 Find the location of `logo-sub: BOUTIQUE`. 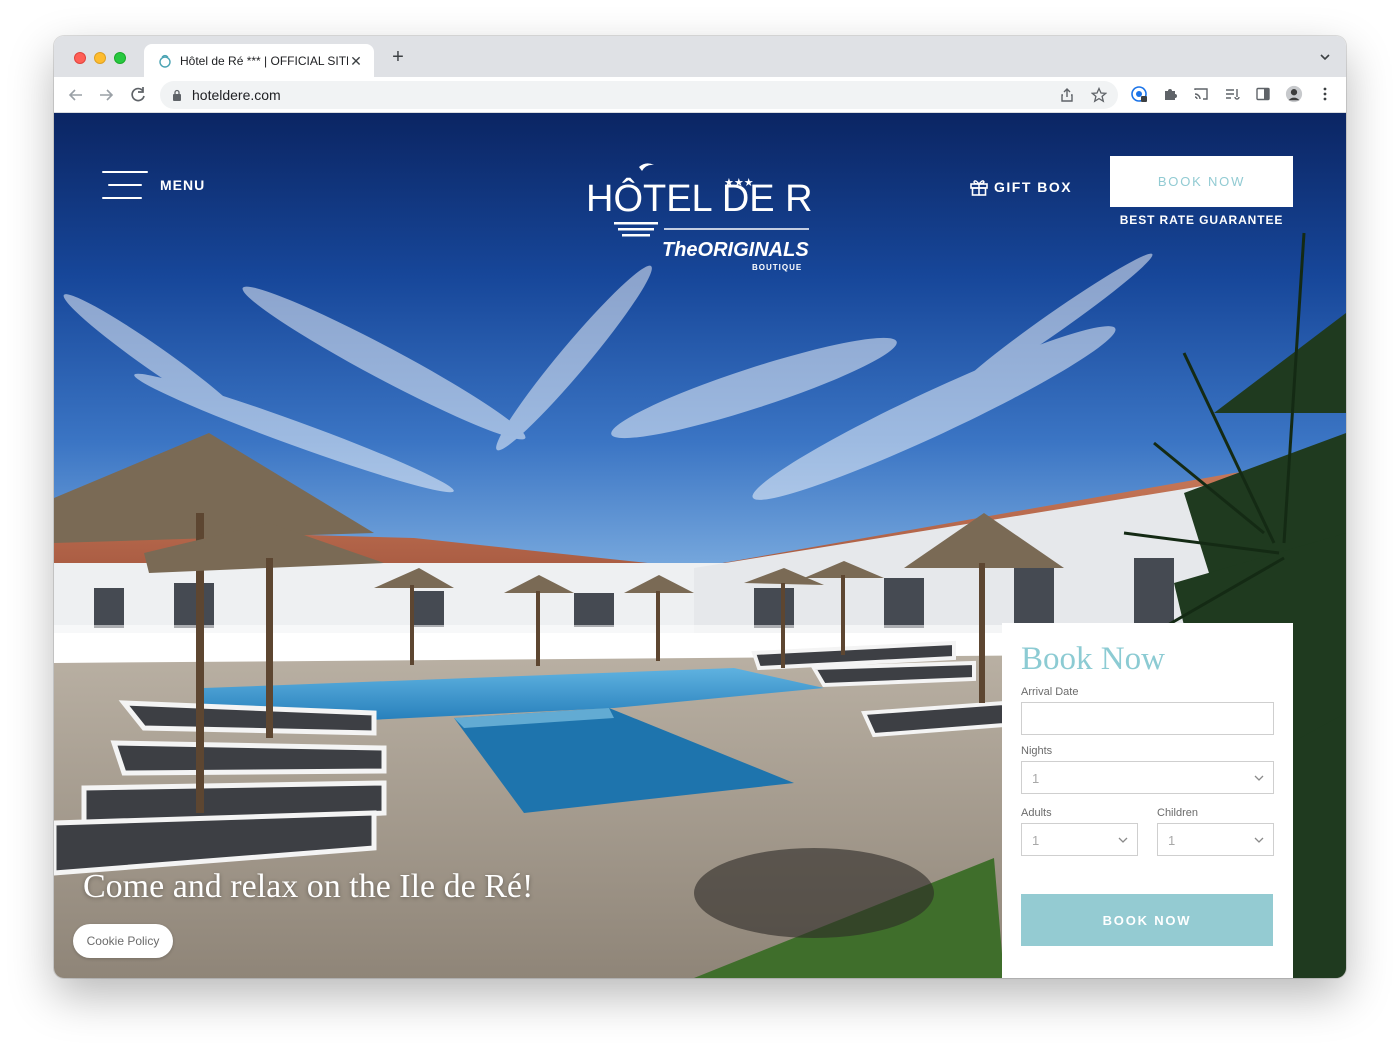

logo-sub: BOUTIQUE is located at coordinates (777, 267).